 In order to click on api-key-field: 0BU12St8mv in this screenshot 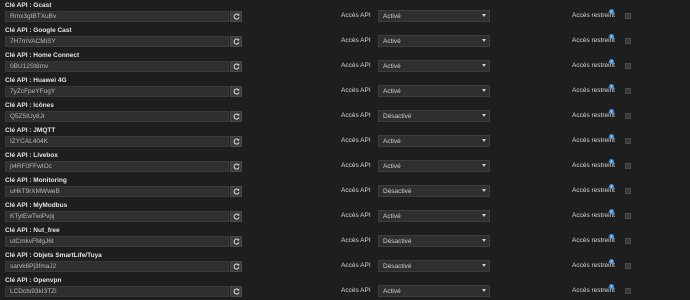, I will do `click(117, 66)`.